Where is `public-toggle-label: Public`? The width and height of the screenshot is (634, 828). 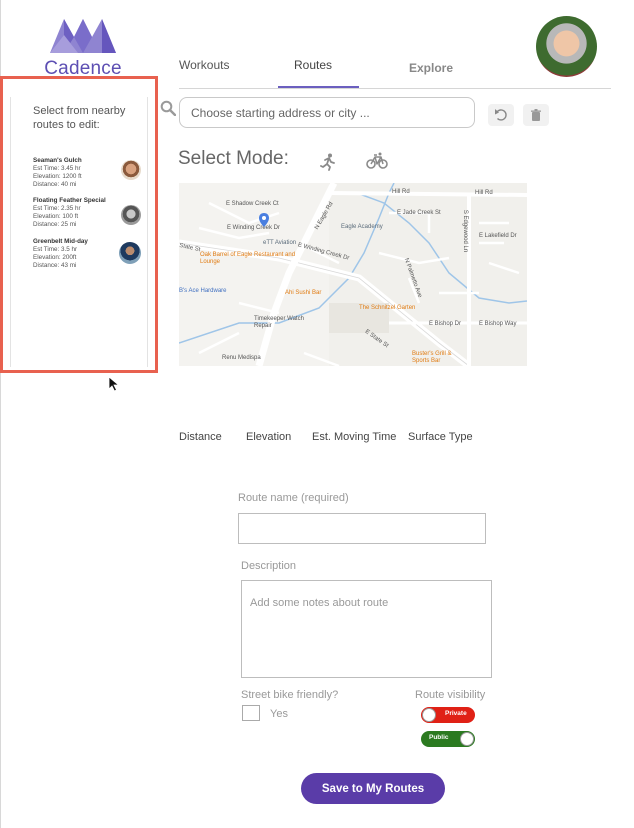
public-toggle-label: Public is located at coordinates (439, 737).